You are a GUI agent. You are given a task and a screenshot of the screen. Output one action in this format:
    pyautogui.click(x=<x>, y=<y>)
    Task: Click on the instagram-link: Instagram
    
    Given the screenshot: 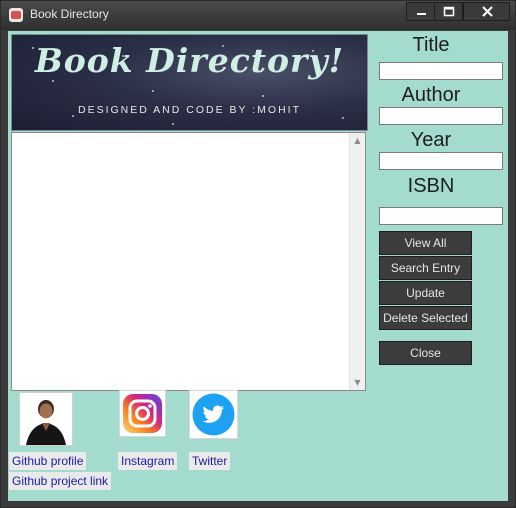 What is the action you would take?
    pyautogui.click(x=148, y=461)
    